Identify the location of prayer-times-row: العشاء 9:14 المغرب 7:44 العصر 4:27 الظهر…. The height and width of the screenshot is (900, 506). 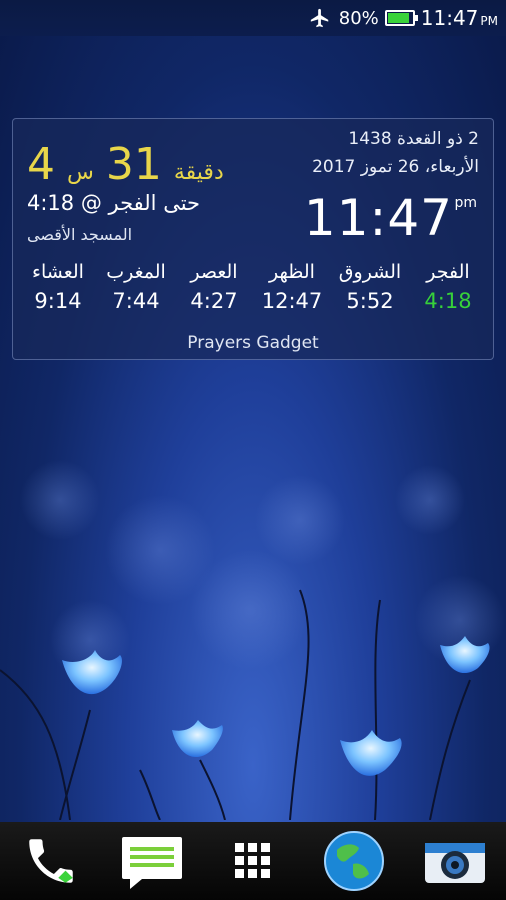
(253, 287).